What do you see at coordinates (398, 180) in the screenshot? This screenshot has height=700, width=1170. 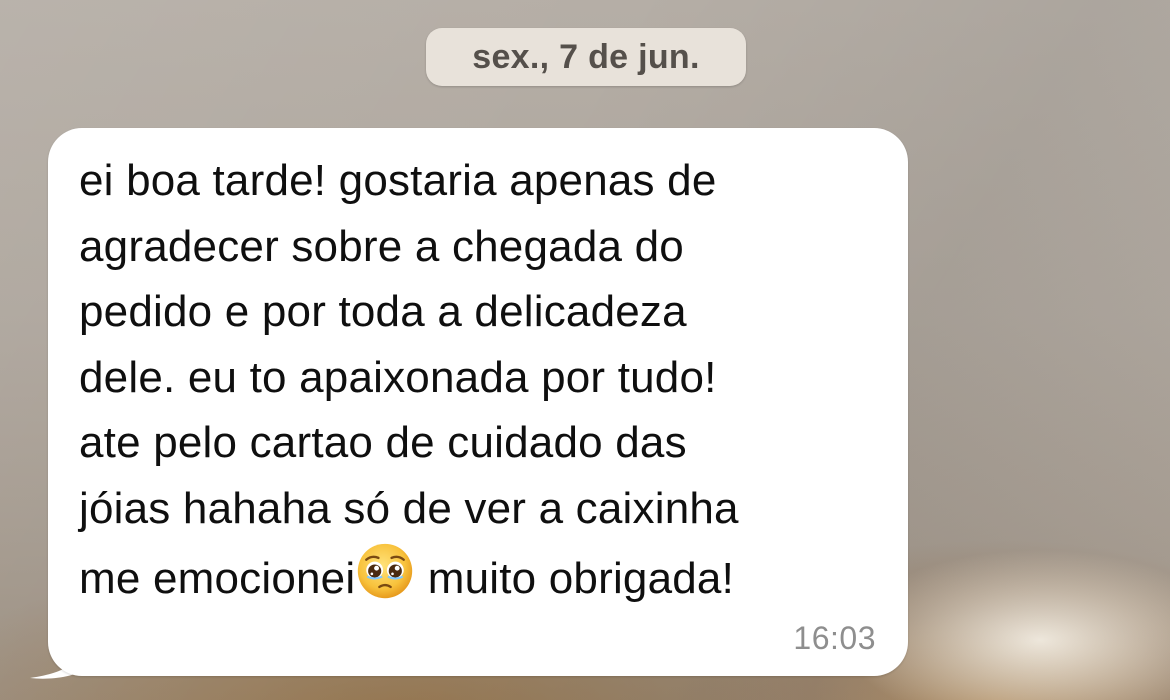 I see `message-line: ei boa tarde! gostaria apenas de` at bounding box center [398, 180].